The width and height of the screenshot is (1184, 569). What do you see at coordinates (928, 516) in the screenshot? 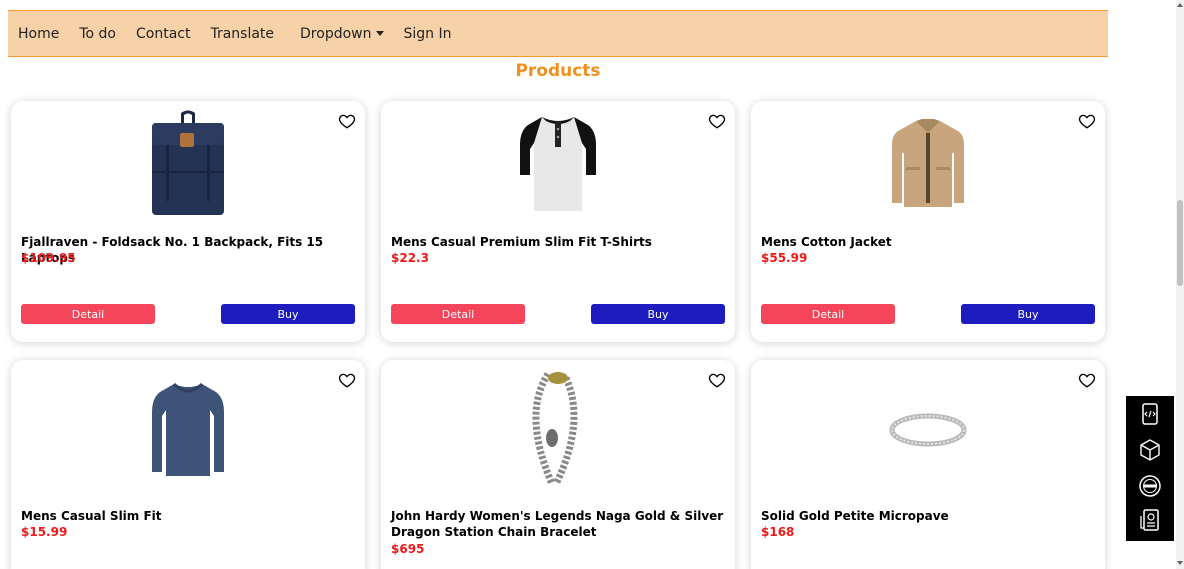
I see `product-title: Solid Gold Petite Micropave` at bounding box center [928, 516].